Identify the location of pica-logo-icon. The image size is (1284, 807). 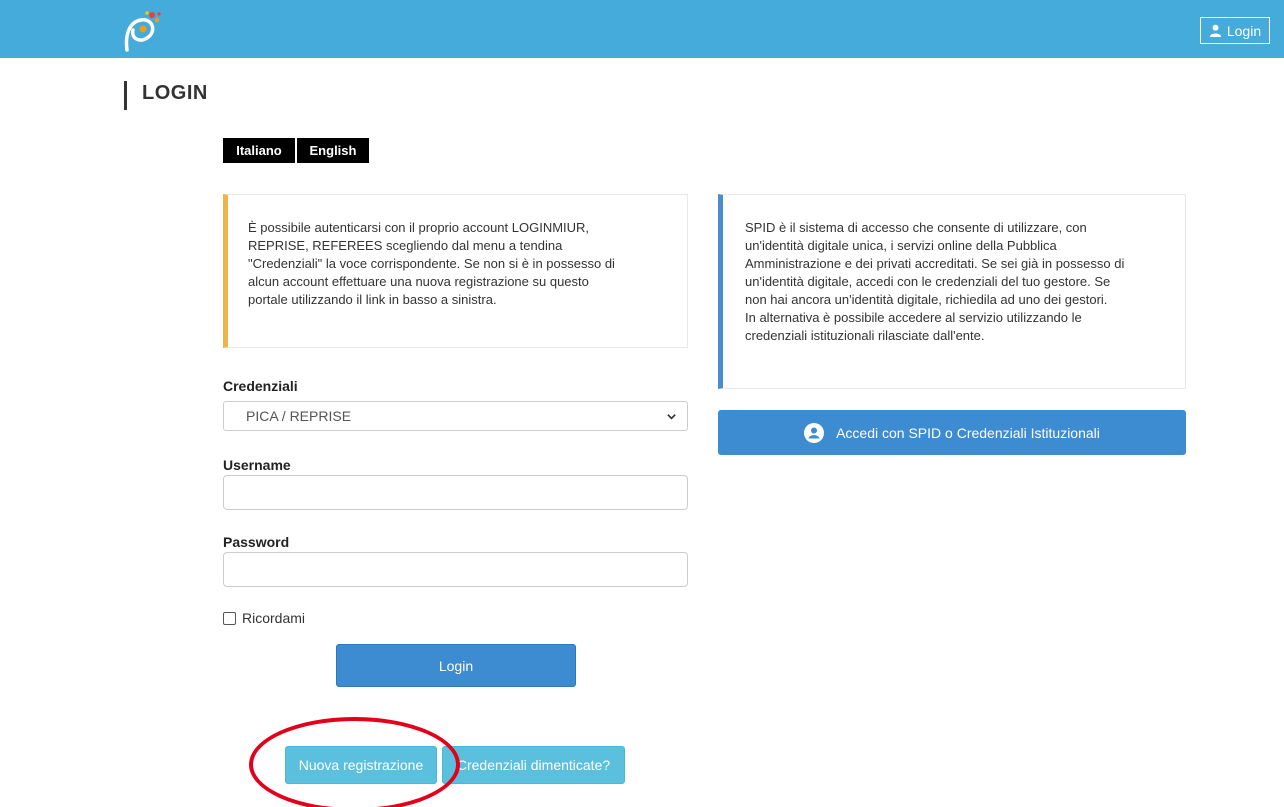
(141, 31).